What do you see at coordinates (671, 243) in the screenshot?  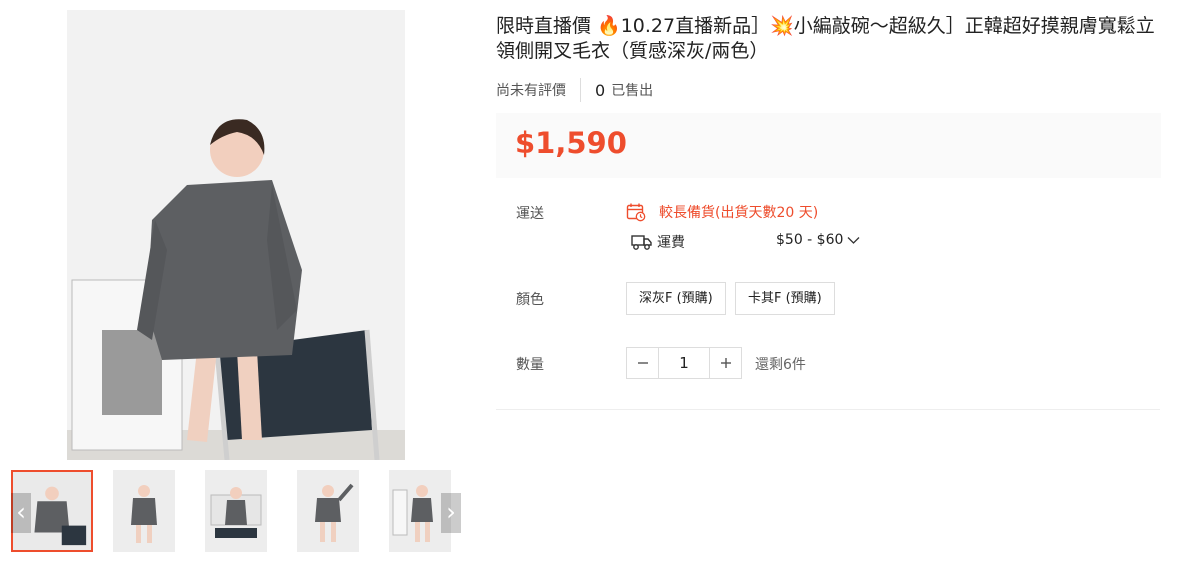 I see `shipping-fee-label: 運費` at bounding box center [671, 243].